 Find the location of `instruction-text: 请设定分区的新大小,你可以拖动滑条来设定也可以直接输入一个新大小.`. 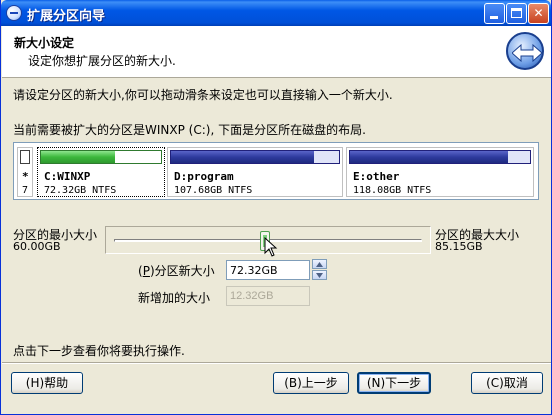

instruction-text: 请设定分区的新大小,你可以拖动滑条来设定也可以直接输入一个新大小. is located at coordinates (203, 95).